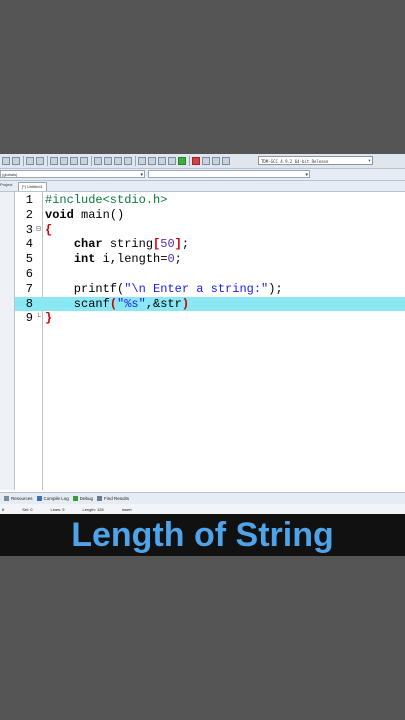  Describe the element at coordinates (22, 498) in the screenshot. I see `bottom-tab-label: Resources` at that location.